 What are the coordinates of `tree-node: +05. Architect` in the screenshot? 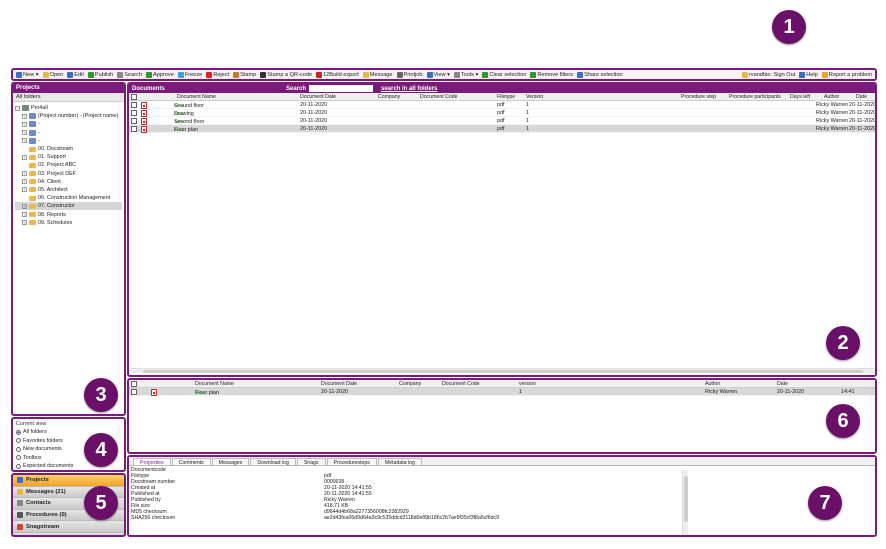 It's located at (68, 190).